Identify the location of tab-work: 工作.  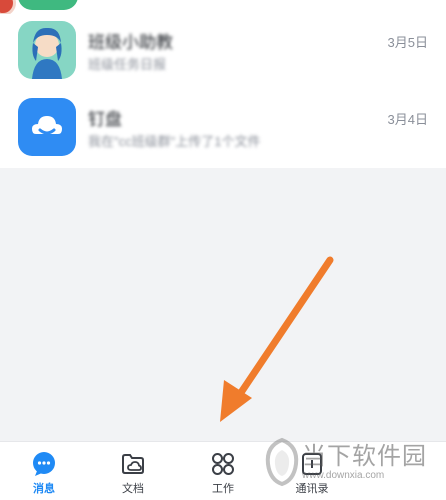
(223, 471).